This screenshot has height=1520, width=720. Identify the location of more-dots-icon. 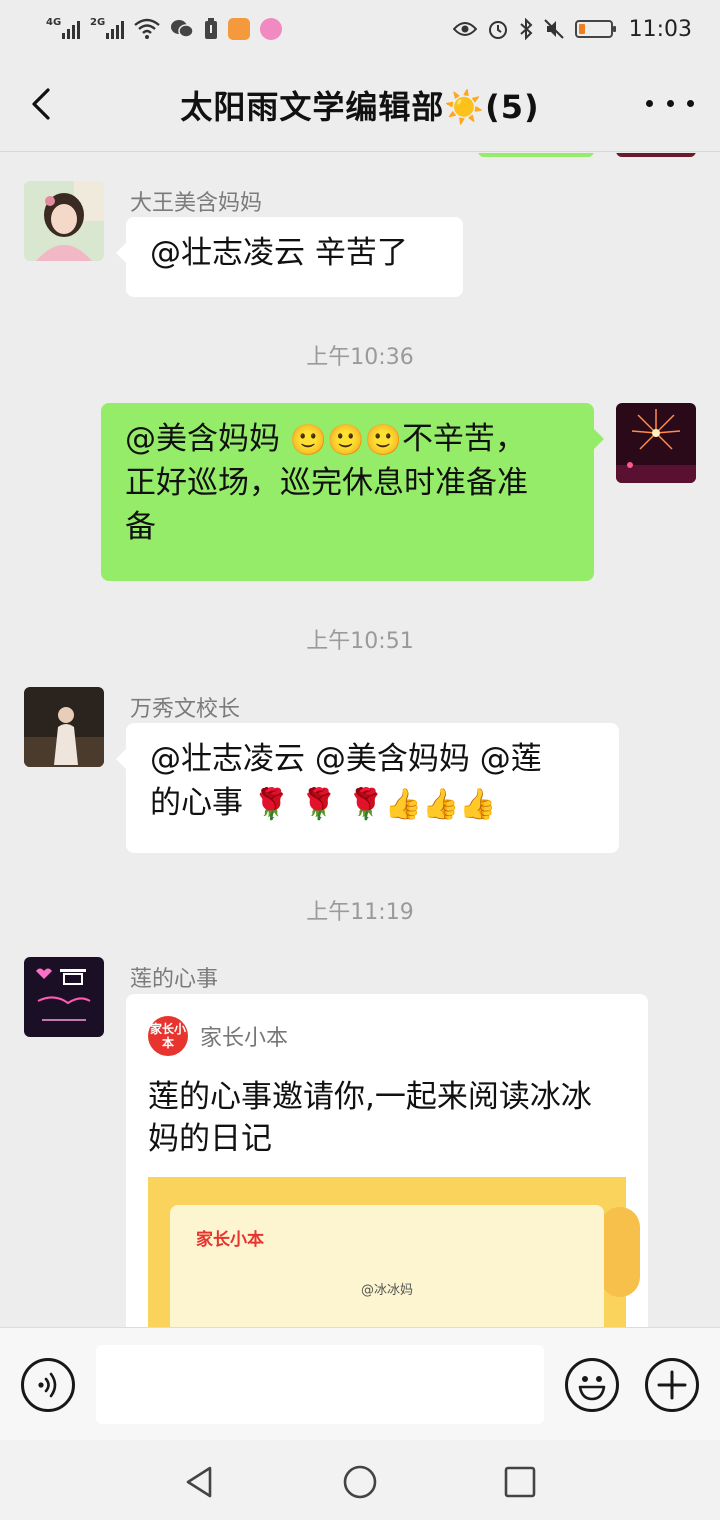
(670, 103).